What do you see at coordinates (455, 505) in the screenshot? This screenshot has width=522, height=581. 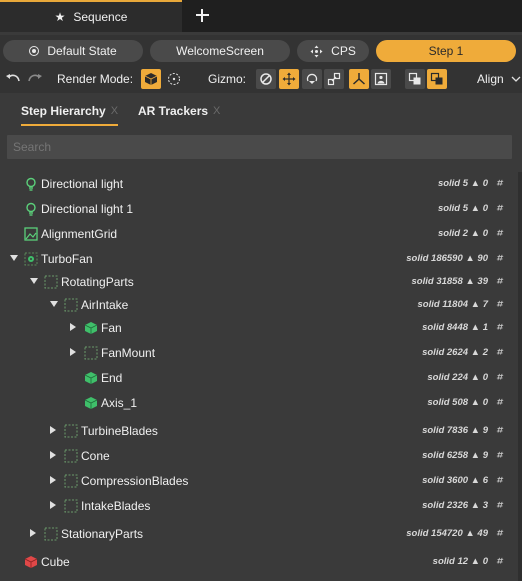 I see `tree-item-stats: solid 2326 ▲ 3` at bounding box center [455, 505].